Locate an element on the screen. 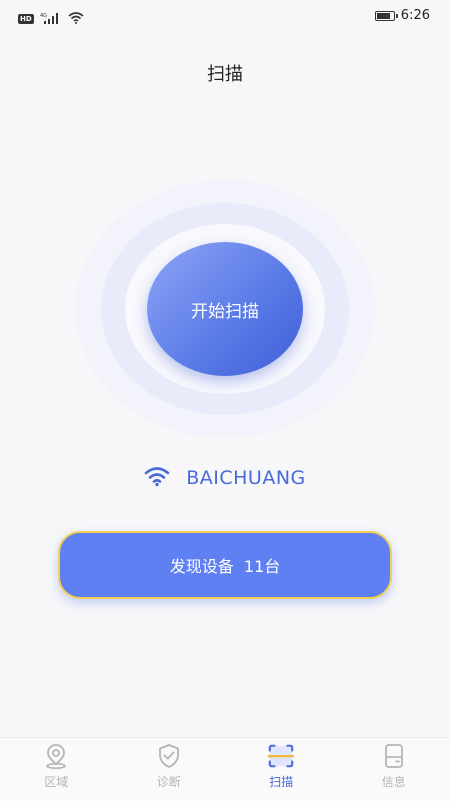 This screenshot has height=801, width=450. wifi-status-icon is located at coordinates (76, 18).